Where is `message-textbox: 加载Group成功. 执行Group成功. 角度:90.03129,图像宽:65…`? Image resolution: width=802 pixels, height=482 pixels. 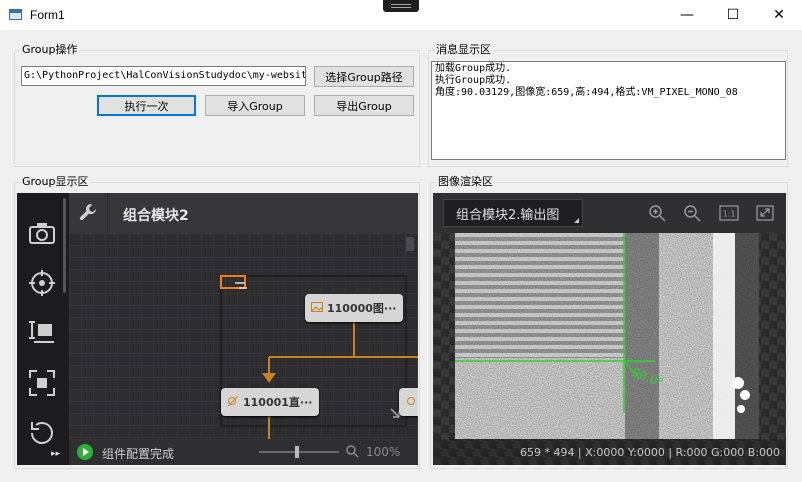
message-textbox: 加载Group成功. 执行Group成功. 角度:90.03129,图像宽:65… is located at coordinates (608, 110).